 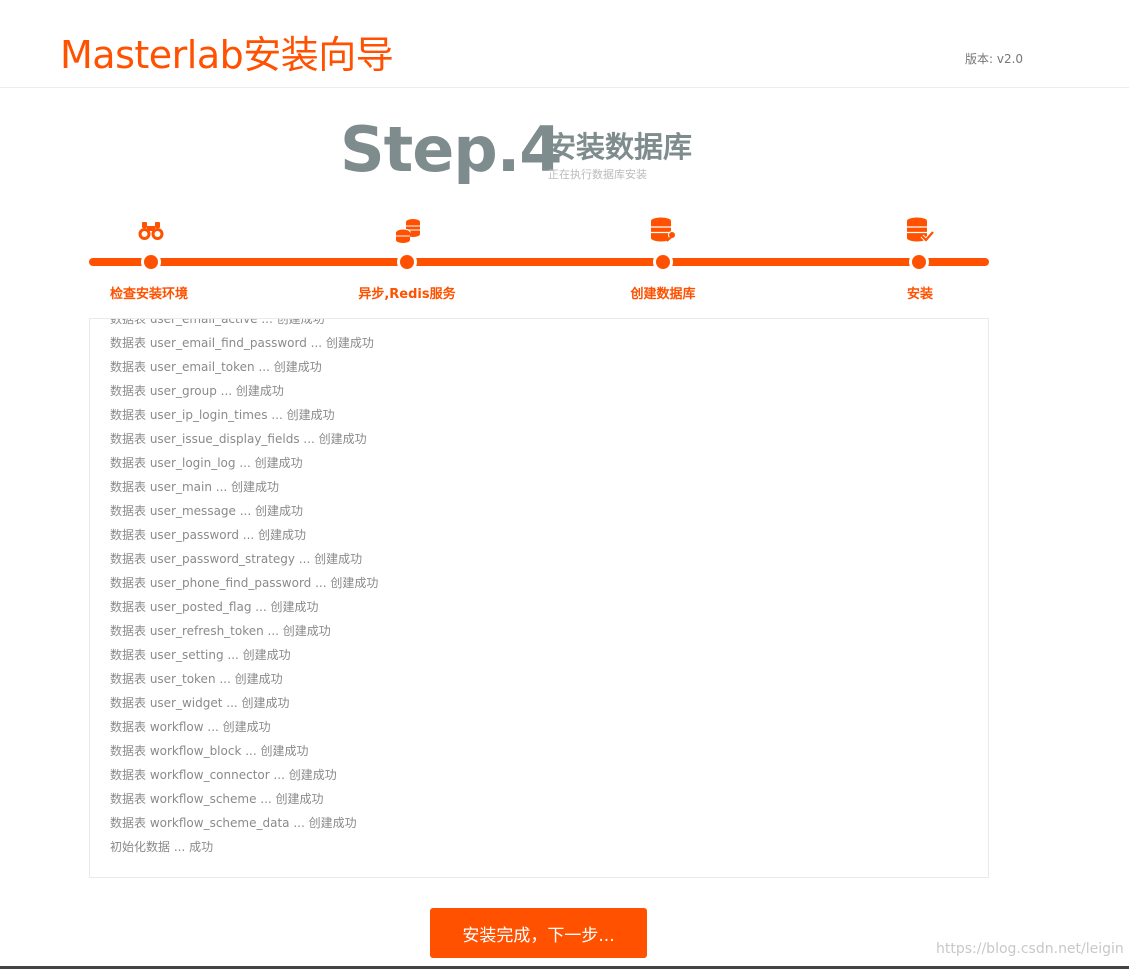 I want to click on step-number: Step.4, so click(x=451, y=149).